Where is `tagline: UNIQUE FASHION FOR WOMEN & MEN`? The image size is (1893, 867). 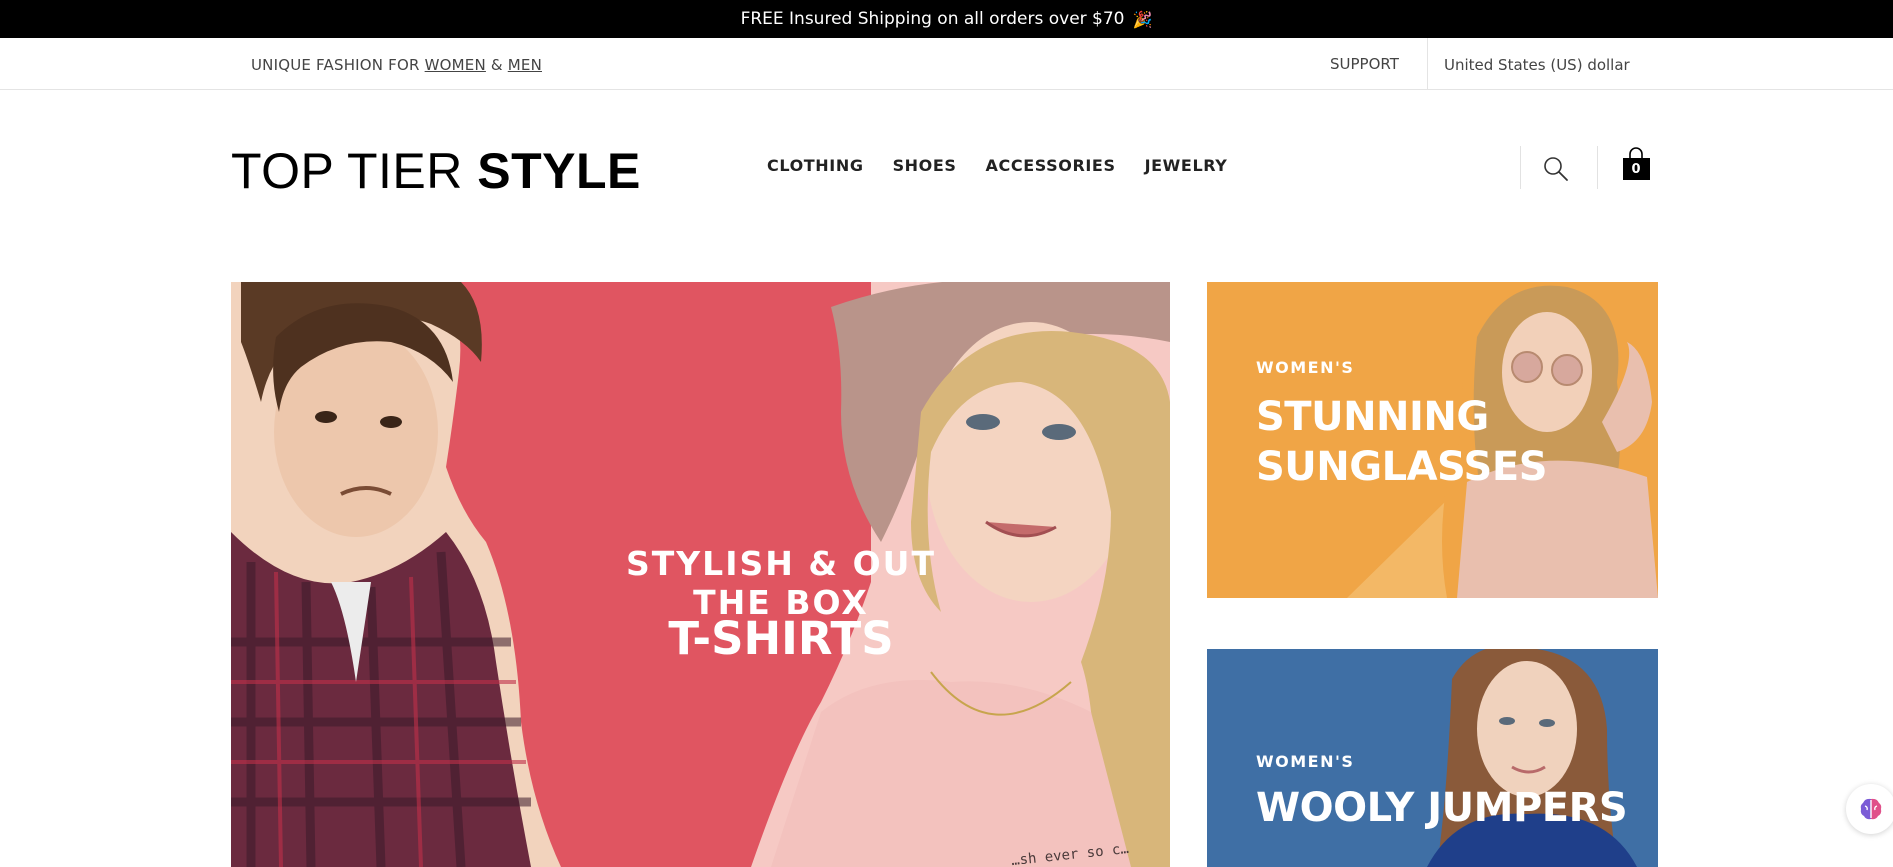 tagline: UNIQUE FASHION FOR WOMEN & MEN is located at coordinates (396, 65).